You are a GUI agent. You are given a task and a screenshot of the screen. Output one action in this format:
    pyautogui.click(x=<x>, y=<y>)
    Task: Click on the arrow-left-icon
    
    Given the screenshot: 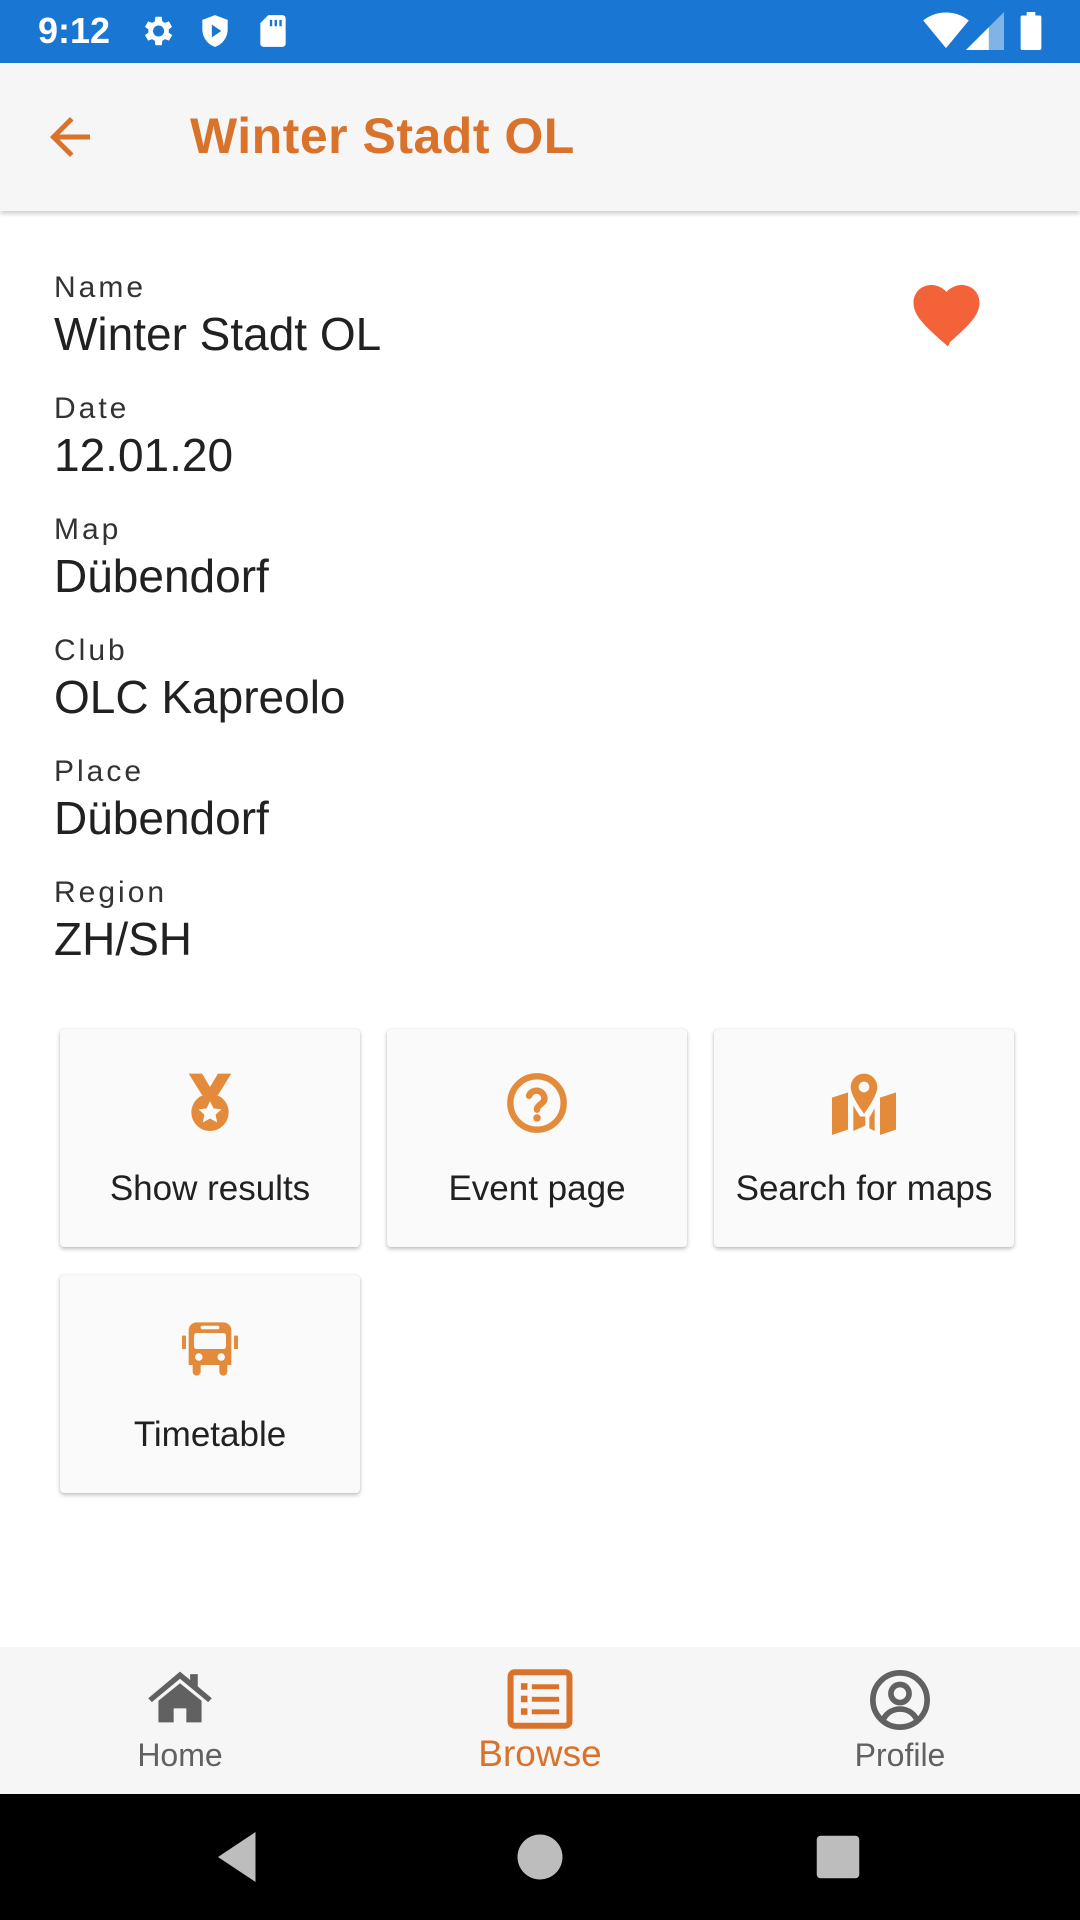 What is the action you would take?
    pyautogui.click(x=70, y=137)
    